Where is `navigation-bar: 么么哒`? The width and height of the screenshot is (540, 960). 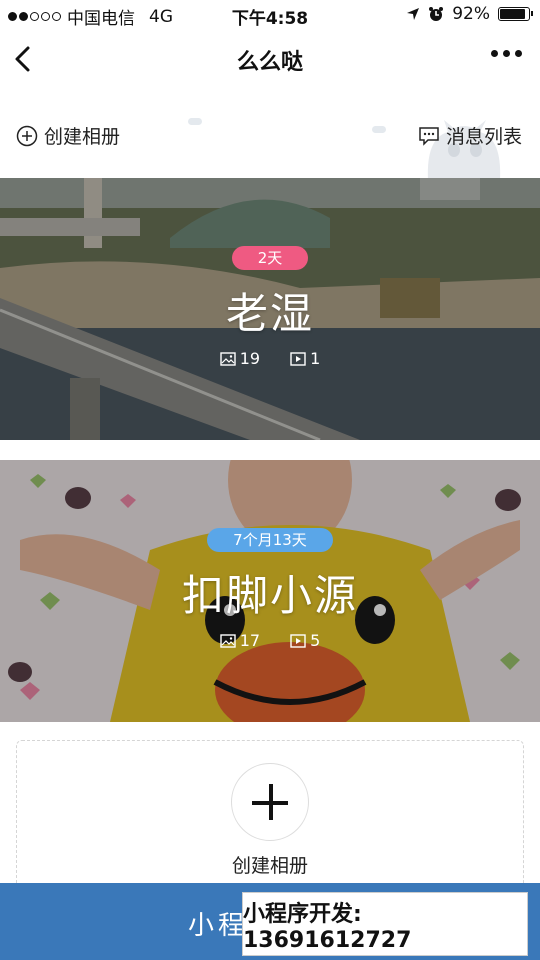 navigation-bar: 么么哒 is located at coordinates (270, 61).